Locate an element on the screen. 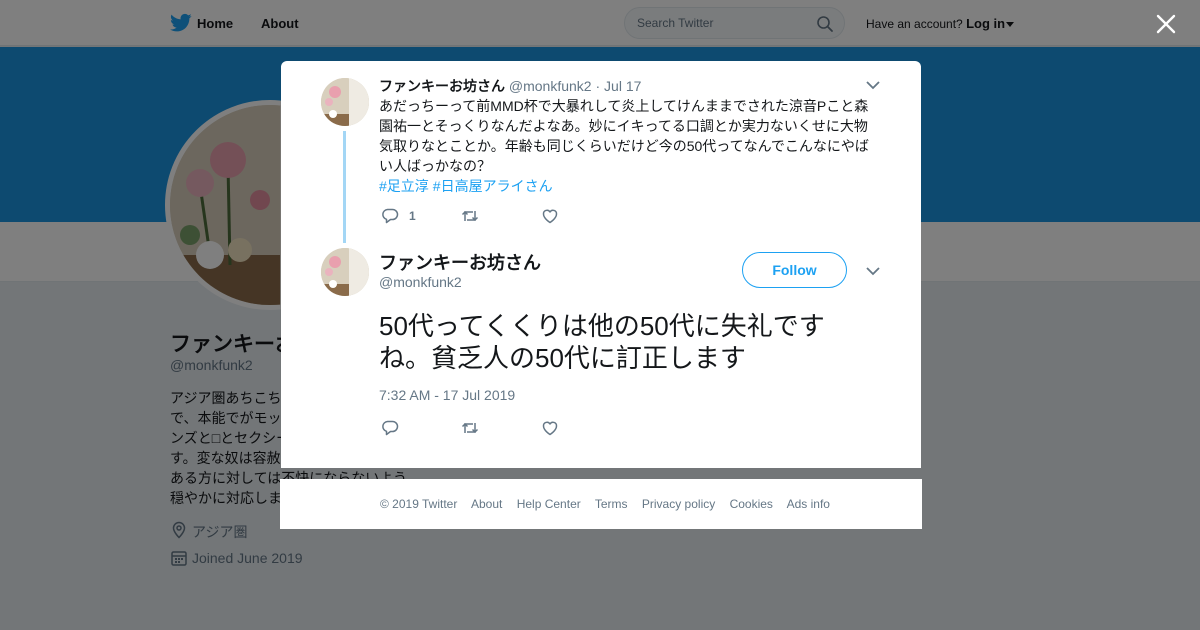  tweet-parent-avatar is located at coordinates (345, 102).